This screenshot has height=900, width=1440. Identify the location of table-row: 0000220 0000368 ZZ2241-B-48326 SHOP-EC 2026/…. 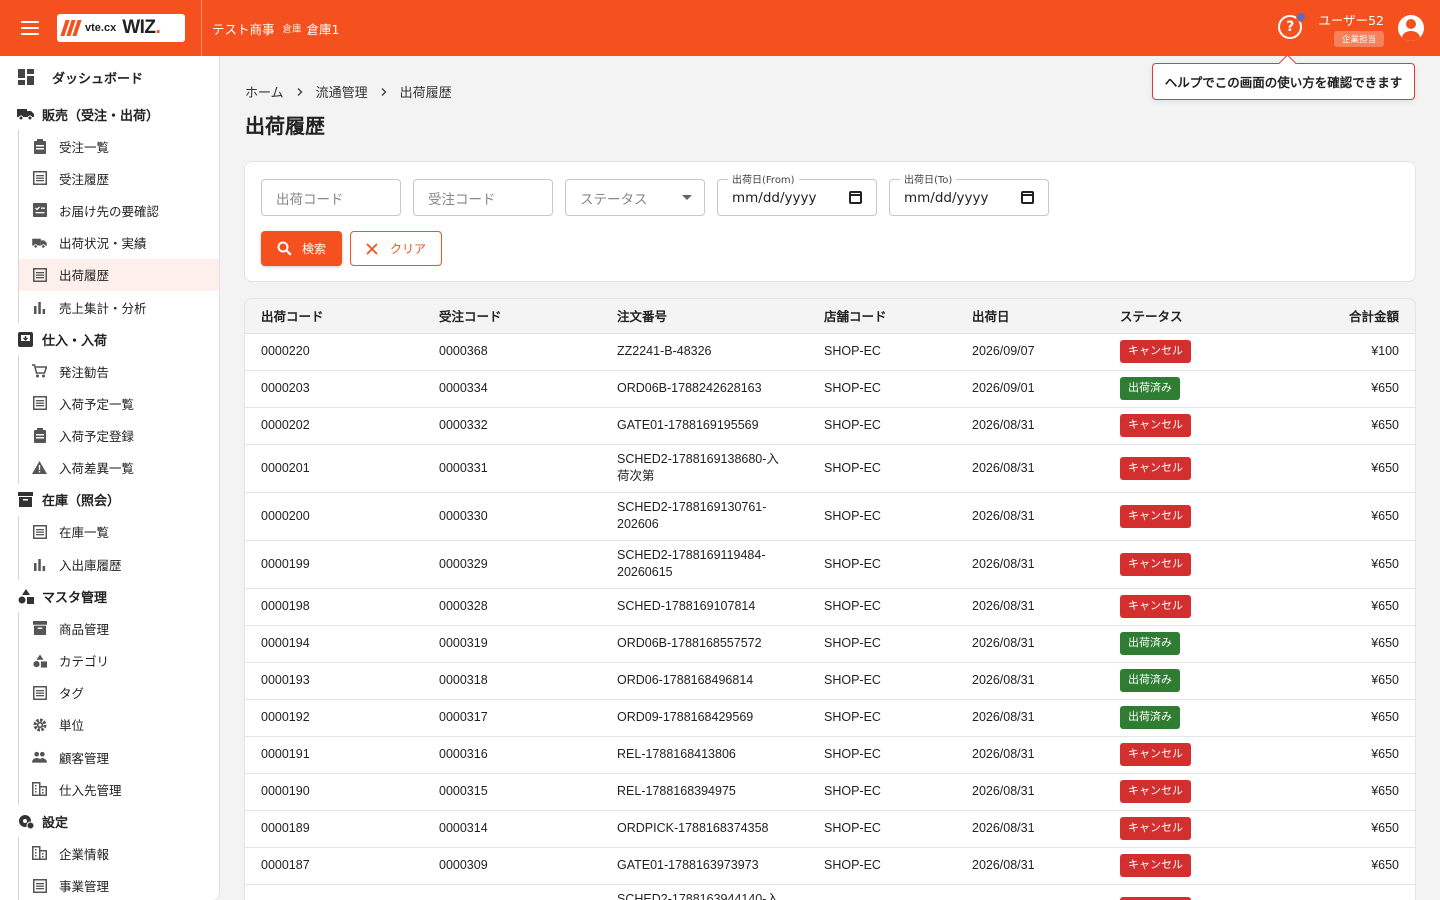
(830, 352).